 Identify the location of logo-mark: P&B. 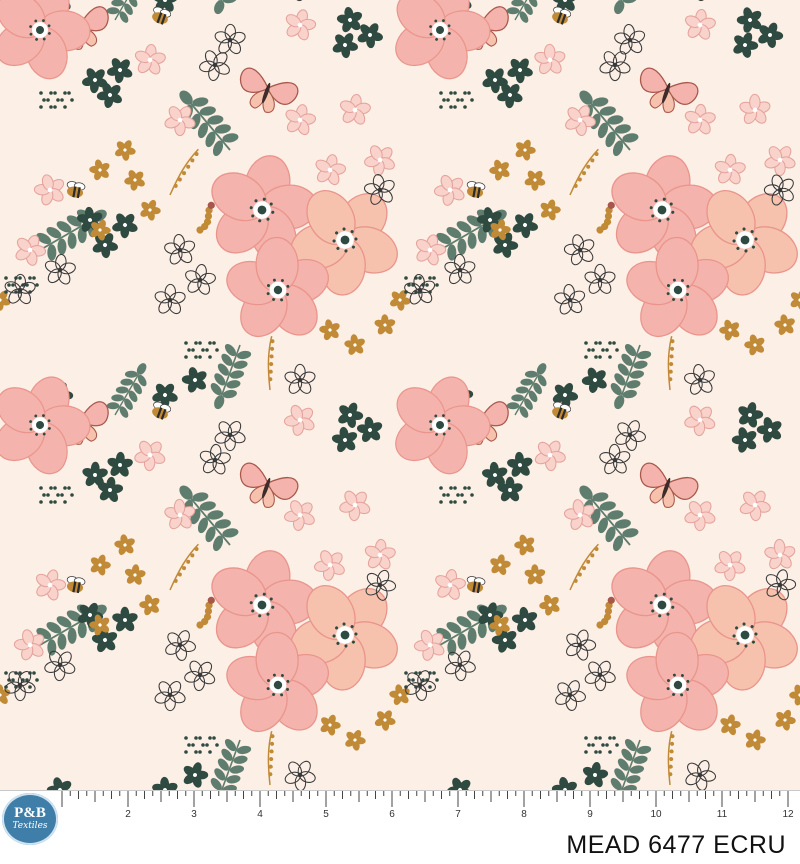
(30, 813).